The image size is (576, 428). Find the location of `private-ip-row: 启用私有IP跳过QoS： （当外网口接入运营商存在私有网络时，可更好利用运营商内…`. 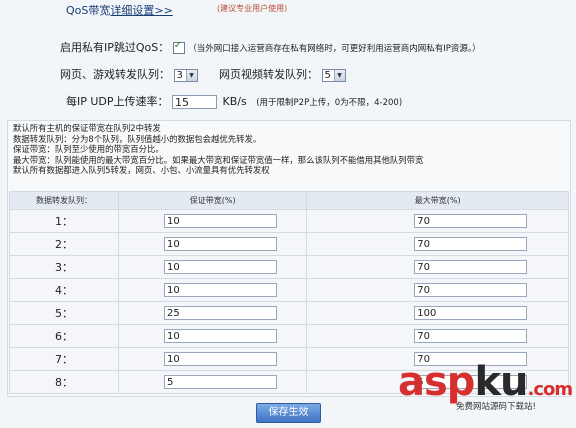

private-ip-row: 启用私有IP跳过QoS： （当外网口接入运营商存在私有网络时，可更好利用运营商内… is located at coordinates (270, 47).